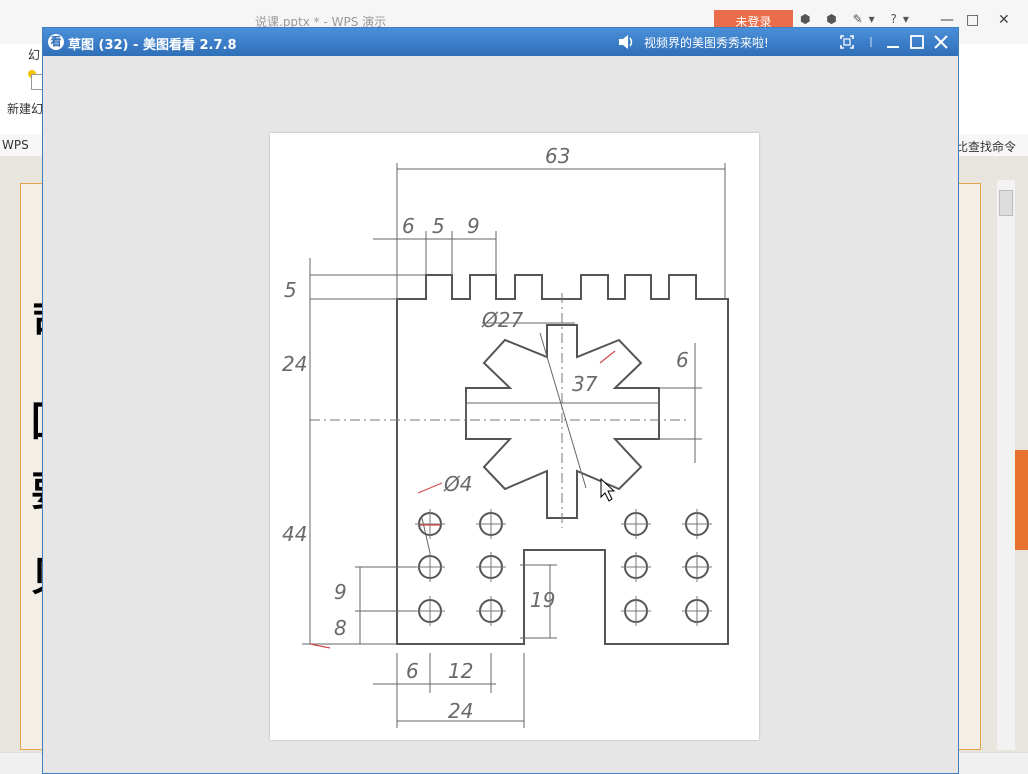  What do you see at coordinates (340, 628) in the screenshot?
I see `dim-8-left: 8` at bounding box center [340, 628].